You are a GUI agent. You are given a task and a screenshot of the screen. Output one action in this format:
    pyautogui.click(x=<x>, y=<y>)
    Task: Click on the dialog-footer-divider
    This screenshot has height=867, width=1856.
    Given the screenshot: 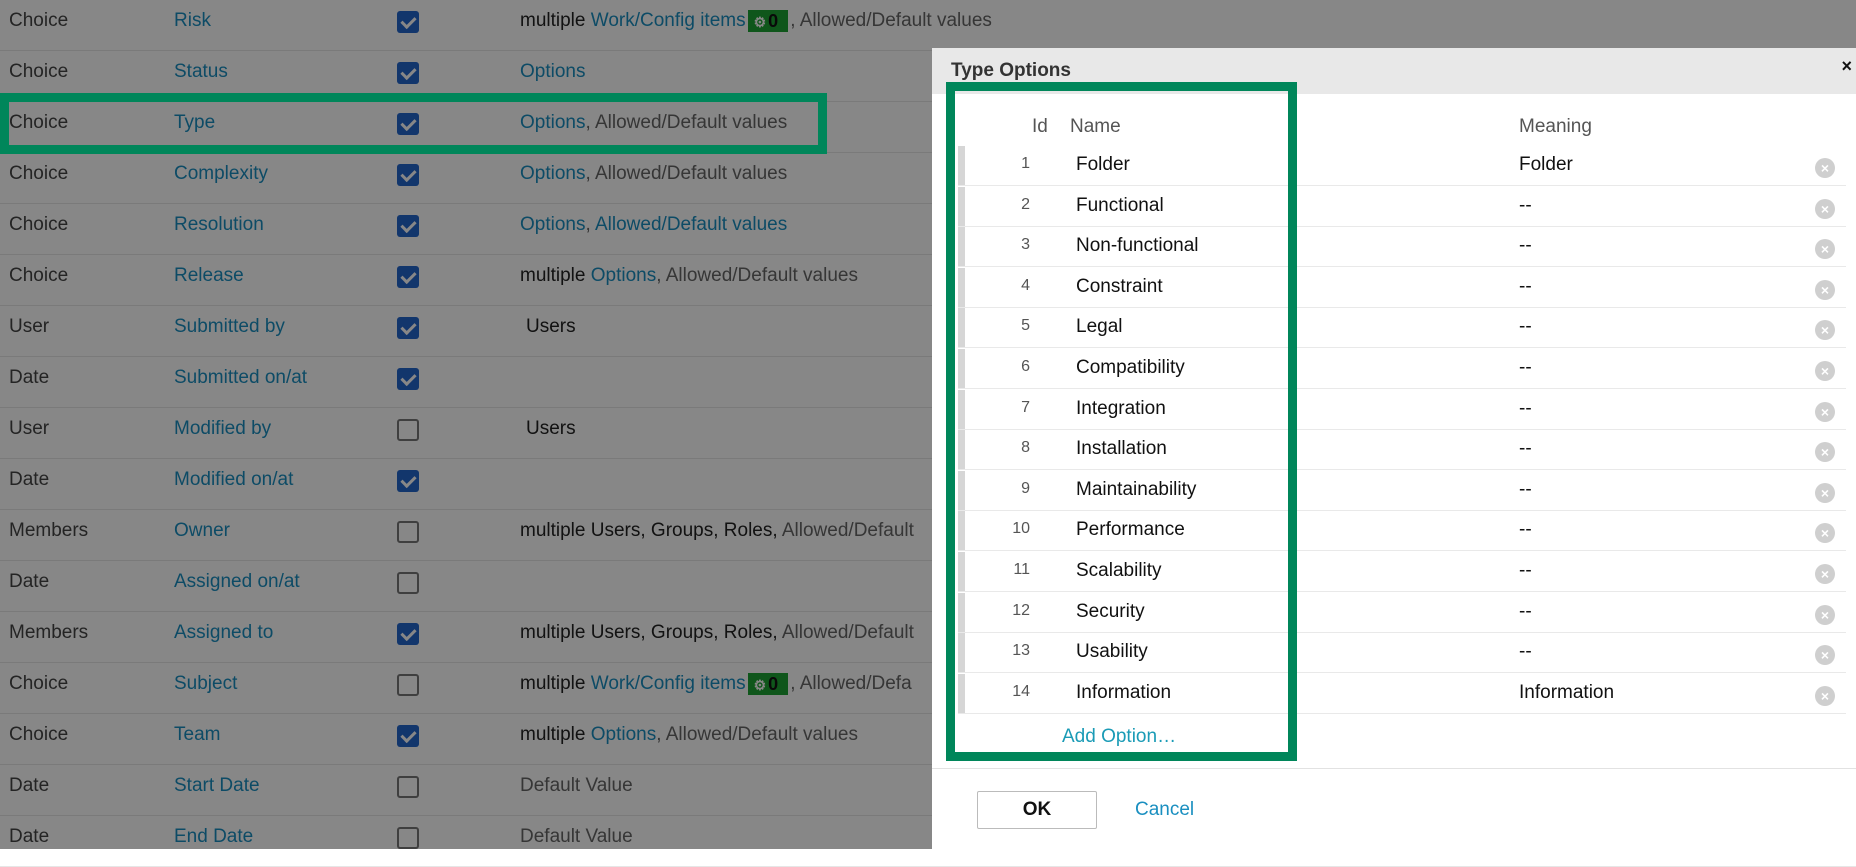 What is the action you would take?
    pyautogui.click(x=1394, y=768)
    